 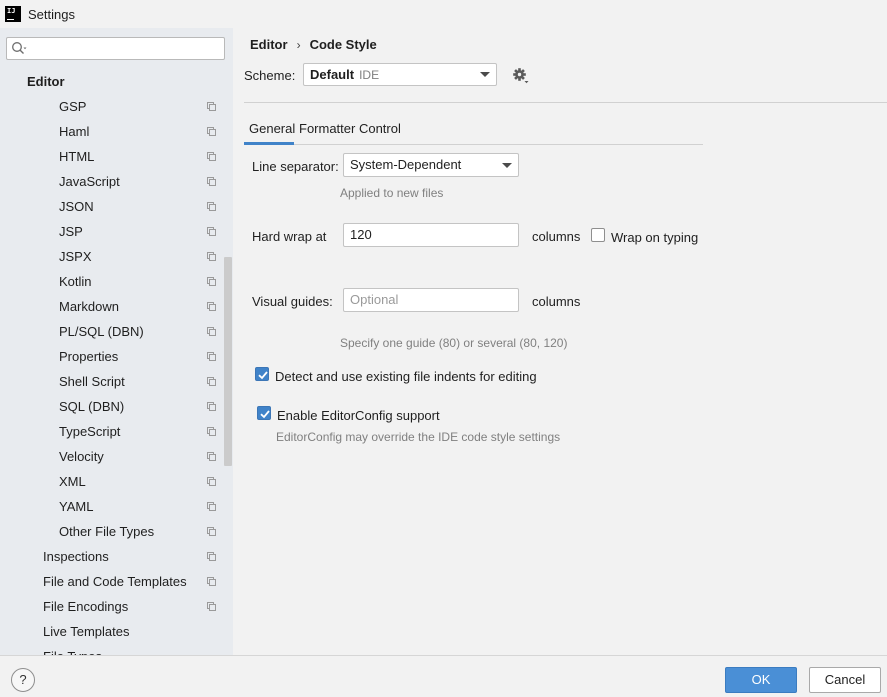 What do you see at coordinates (74, 131) in the screenshot?
I see `sidebar-item-label: Haml` at bounding box center [74, 131].